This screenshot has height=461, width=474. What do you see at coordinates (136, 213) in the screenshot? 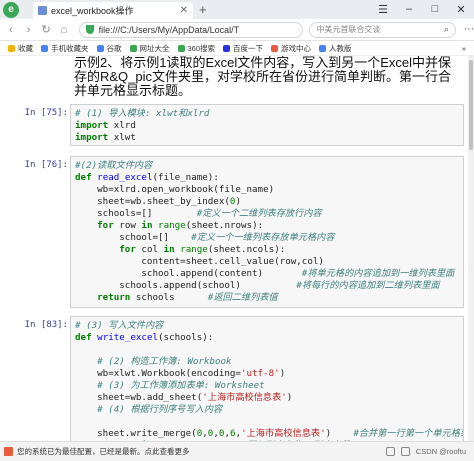
I see `code-token: schools=[]` at bounding box center [136, 213].